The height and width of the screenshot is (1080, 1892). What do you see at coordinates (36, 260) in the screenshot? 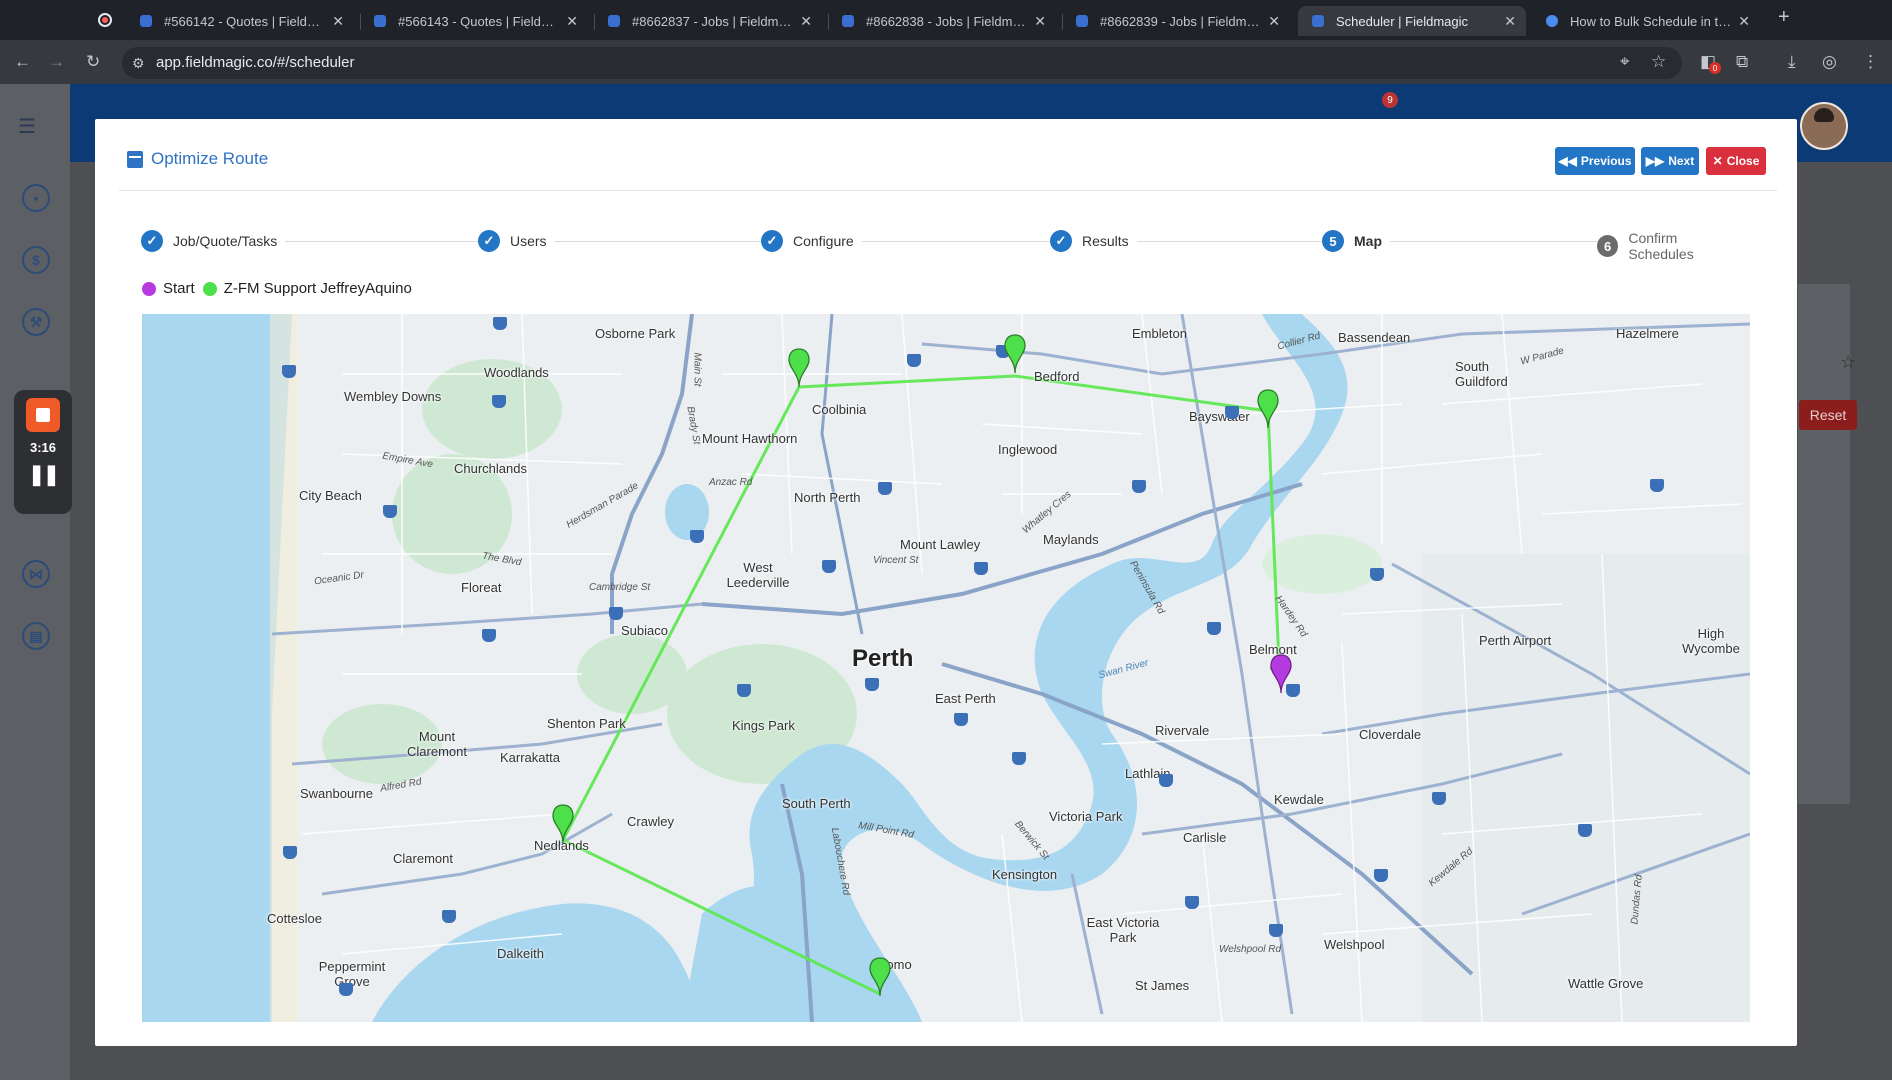
I see `dollar-icon: $` at bounding box center [36, 260].